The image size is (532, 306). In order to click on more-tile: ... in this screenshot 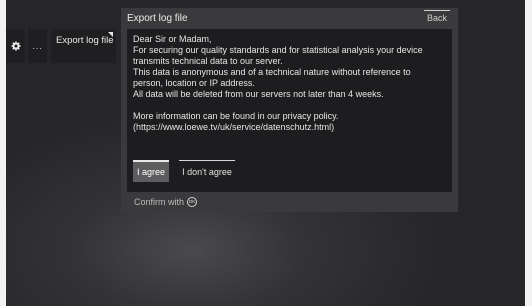, I will do `click(37, 46)`.